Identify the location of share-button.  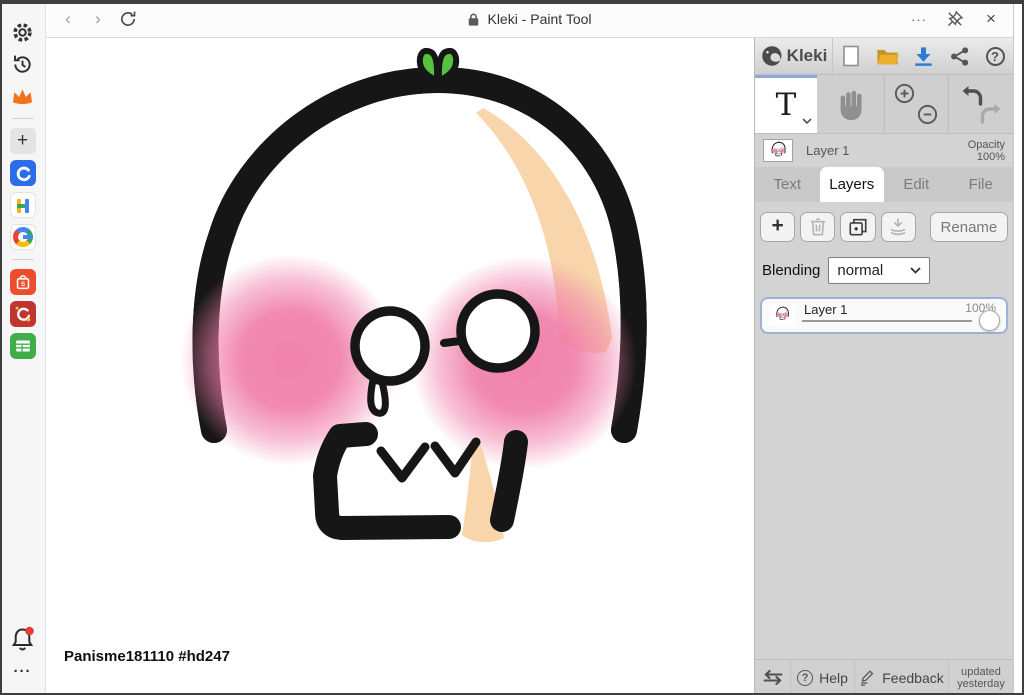
(959, 56).